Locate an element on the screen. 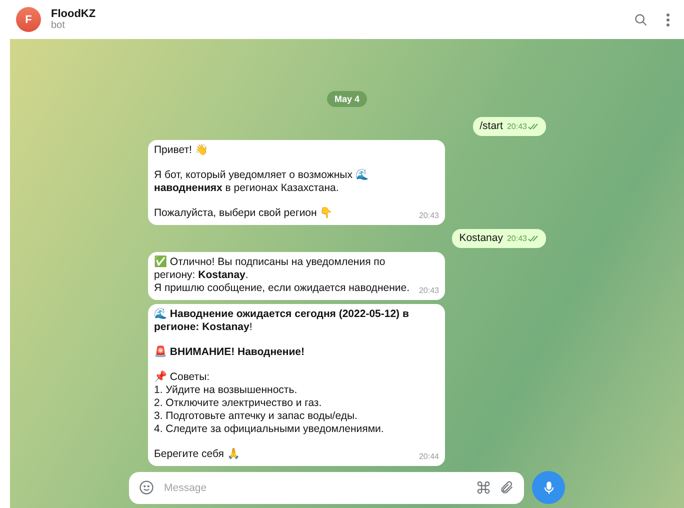 The width and height of the screenshot is (684, 508). more-vertical-icon is located at coordinates (668, 19).